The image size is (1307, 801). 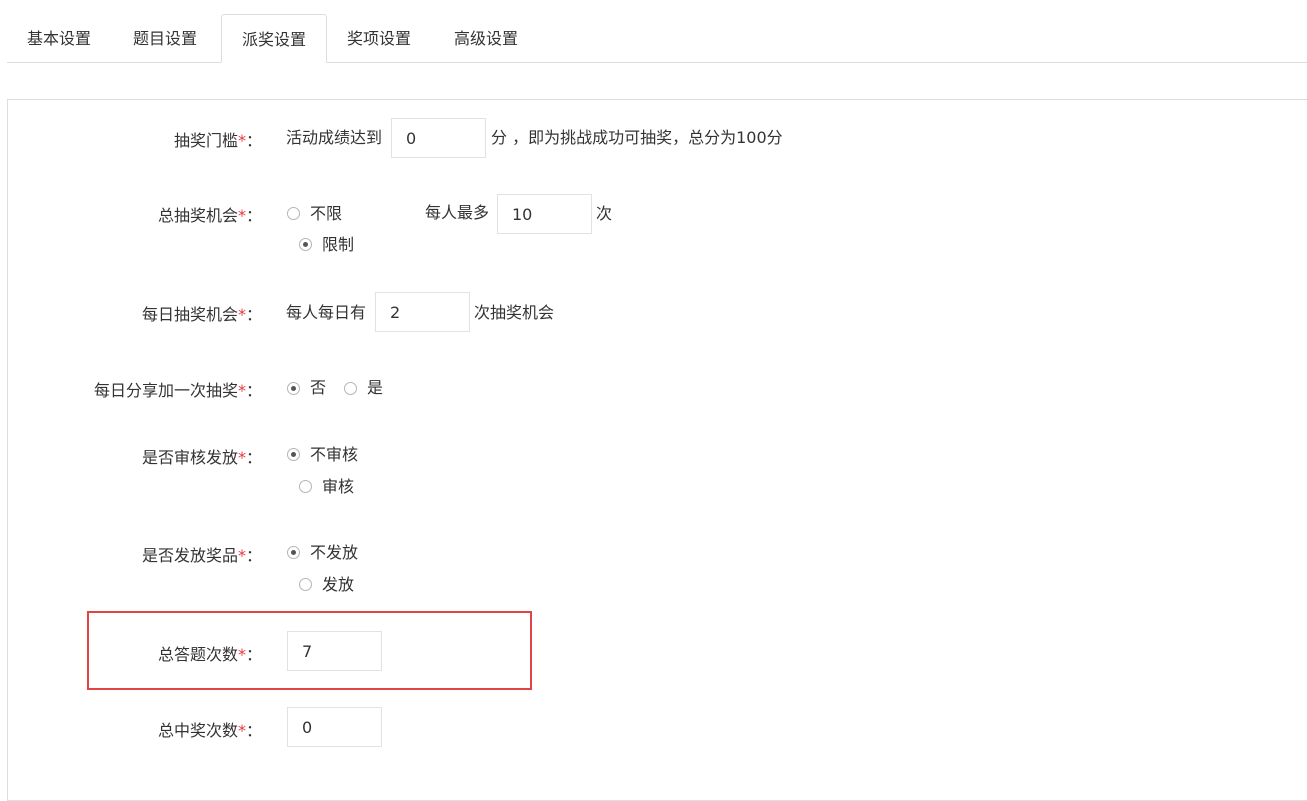 I want to click on total-answers-label: 总答题次数*：, so click(x=209, y=654).